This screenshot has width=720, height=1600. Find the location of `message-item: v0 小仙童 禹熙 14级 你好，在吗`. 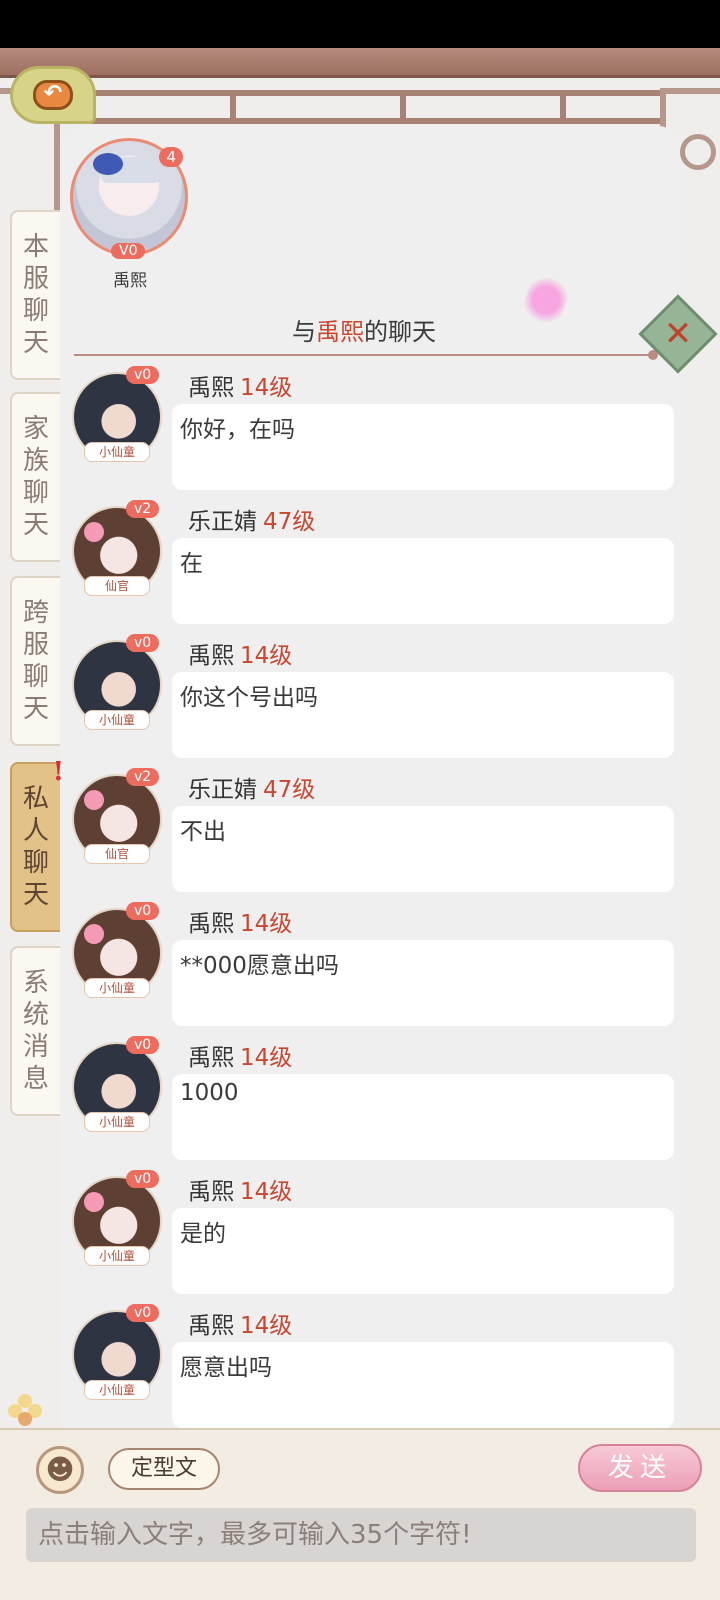

message-item: v0 小仙童 禹熙 14级 你好，在吗 is located at coordinates (380, 431).